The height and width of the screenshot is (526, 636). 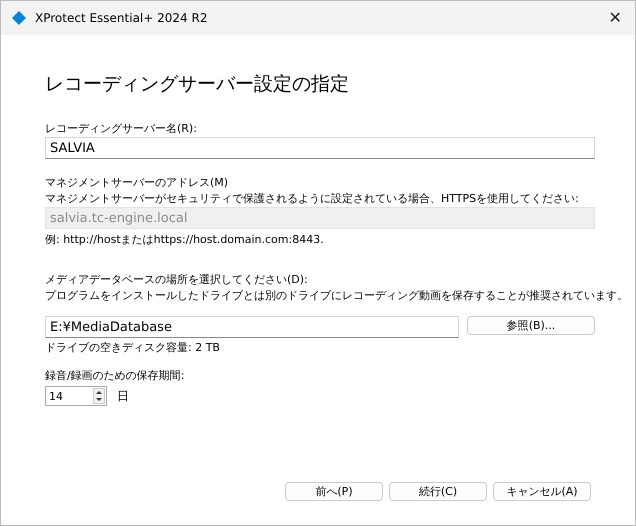 I want to click on window-title: XProtect Essential+ 2024 R2, so click(x=121, y=18).